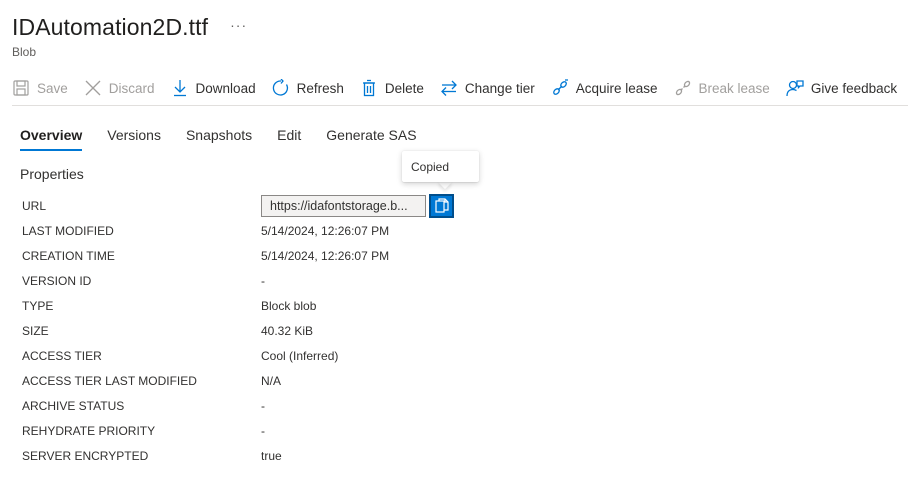 This screenshot has width=909, height=477. I want to click on property-key: ACCESS TIER LAST MODIFIED, so click(109, 380).